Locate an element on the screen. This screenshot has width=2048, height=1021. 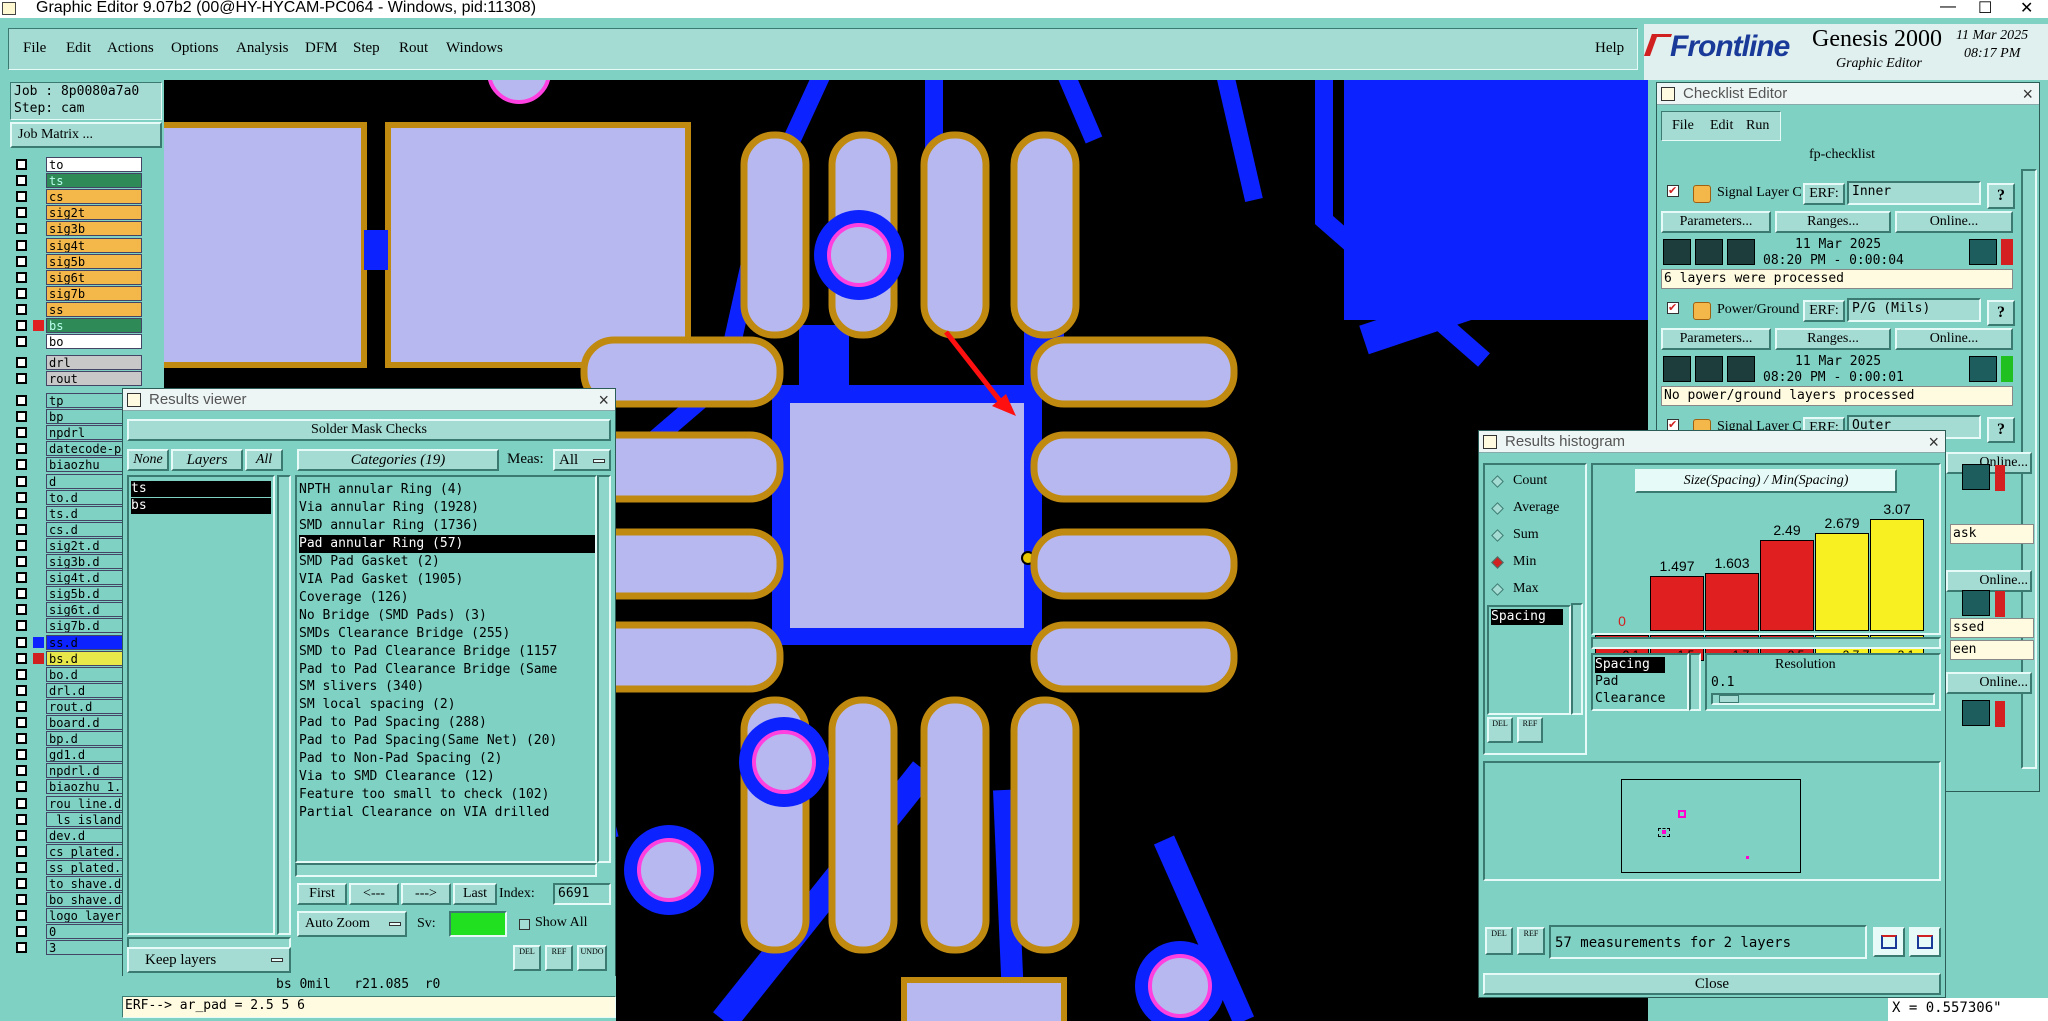
rv-layers-scrollbar is located at coordinates (284, 705).